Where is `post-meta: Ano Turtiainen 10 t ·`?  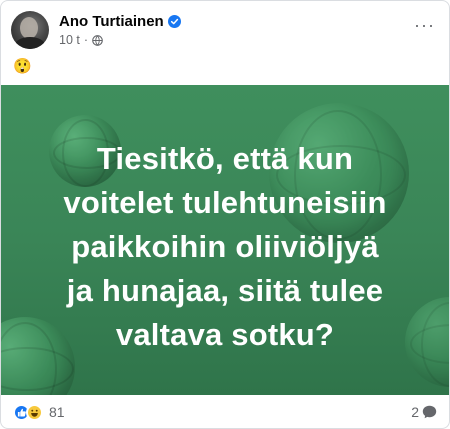
post-meta: Ano Turtiainen 10 t · is located at coordinates (120, 30).